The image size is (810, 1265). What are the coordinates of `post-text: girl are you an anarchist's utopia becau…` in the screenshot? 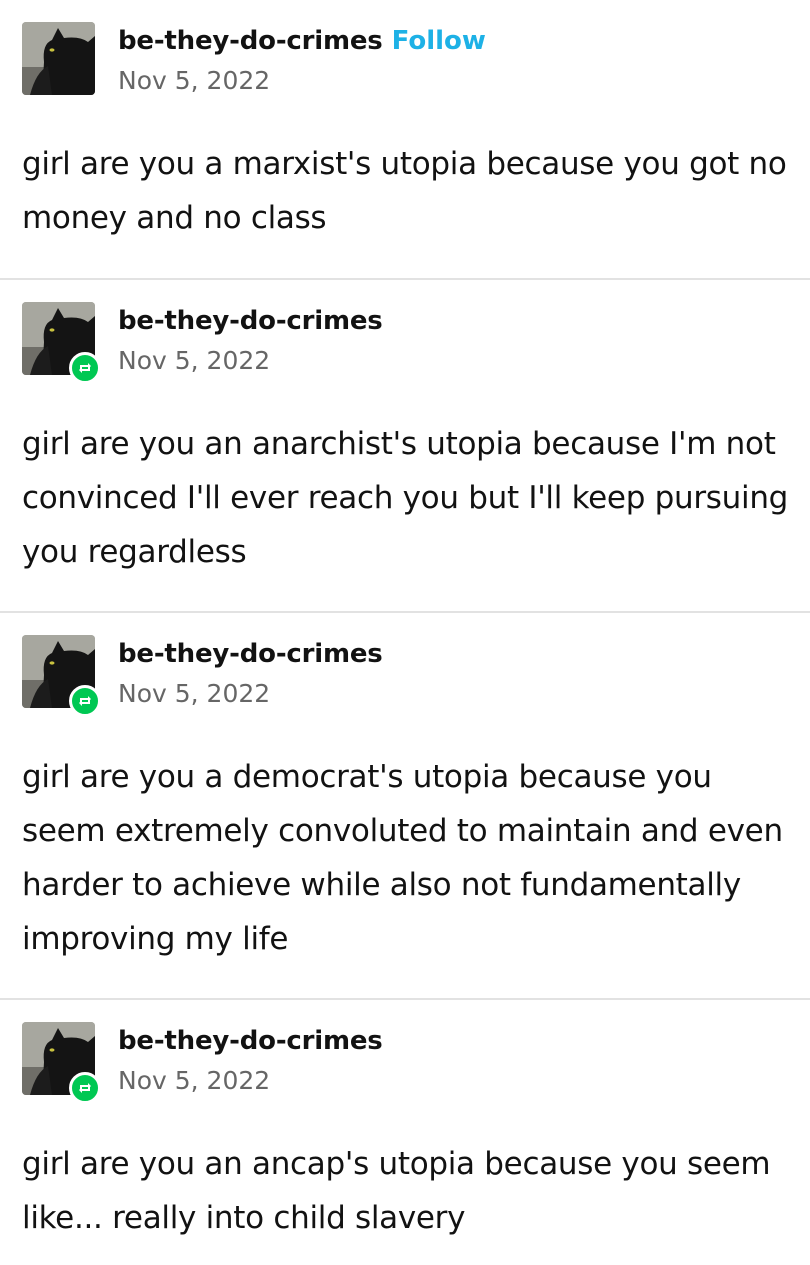 It's located at (405, 498).